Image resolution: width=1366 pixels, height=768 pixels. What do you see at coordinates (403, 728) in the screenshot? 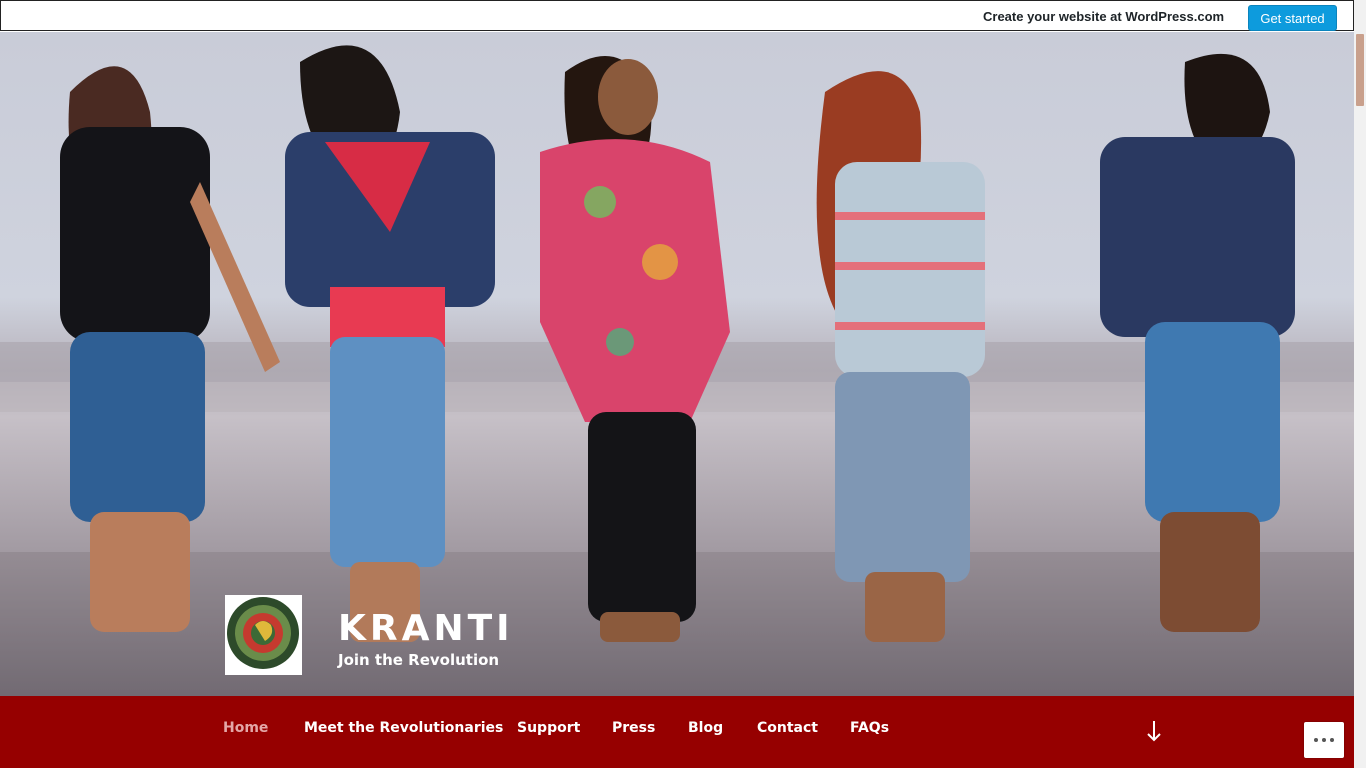
I see `nav-item-meet-the-revolutionaries: Meet the Revolutionaries` at bounding box center [403, 728].